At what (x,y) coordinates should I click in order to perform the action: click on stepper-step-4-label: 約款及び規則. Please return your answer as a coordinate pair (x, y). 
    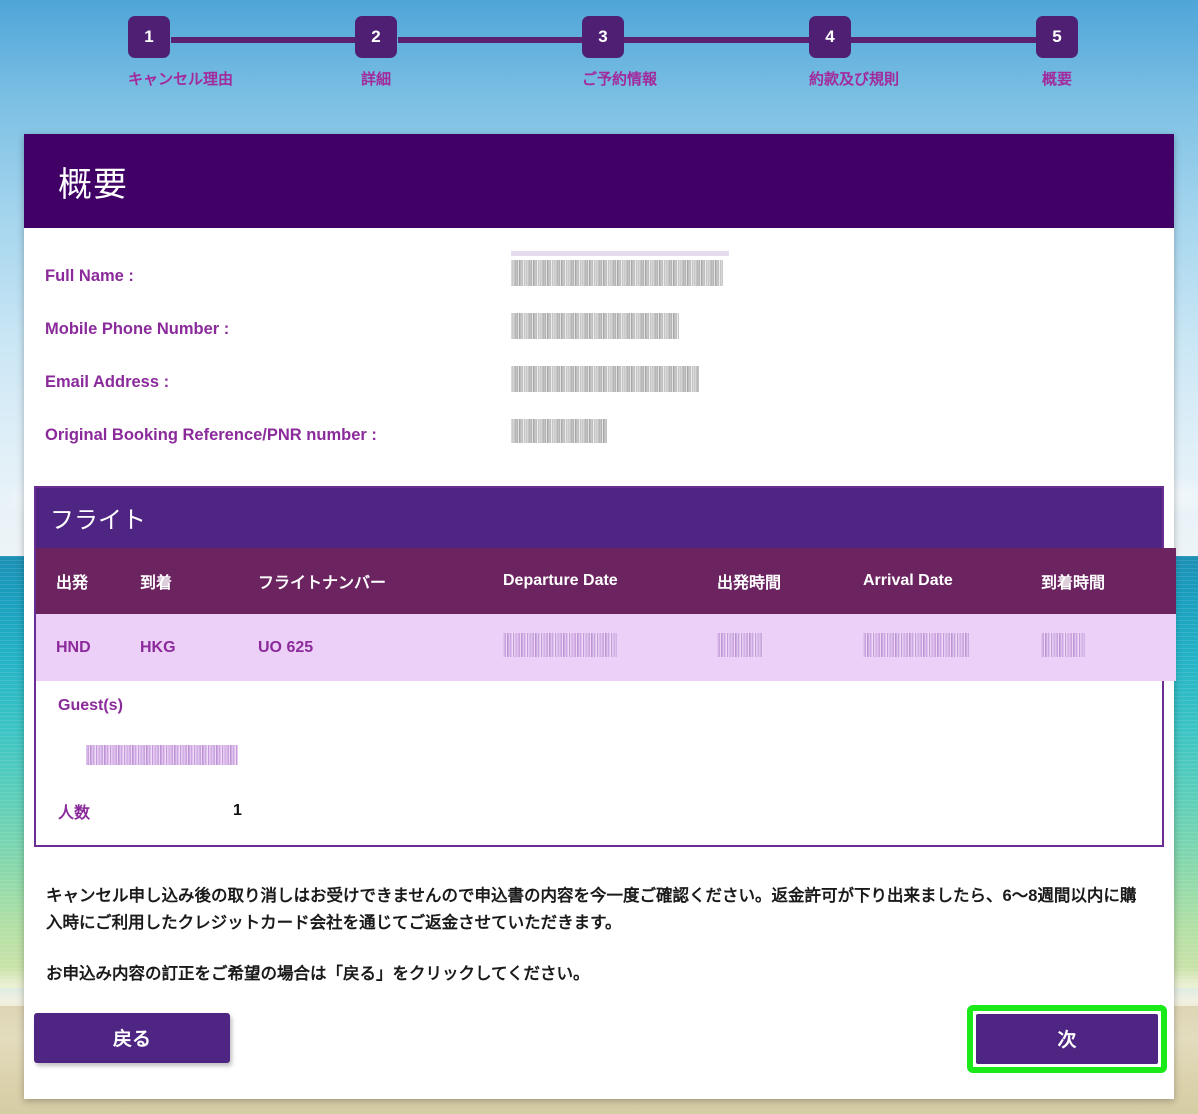
    Looking at the image, I should click on (854, 79).